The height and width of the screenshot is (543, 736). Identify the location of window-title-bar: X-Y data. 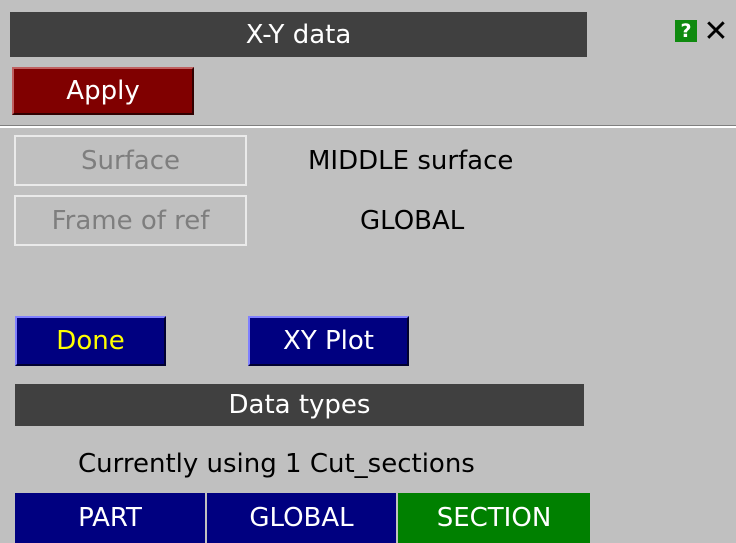
(298, 34).